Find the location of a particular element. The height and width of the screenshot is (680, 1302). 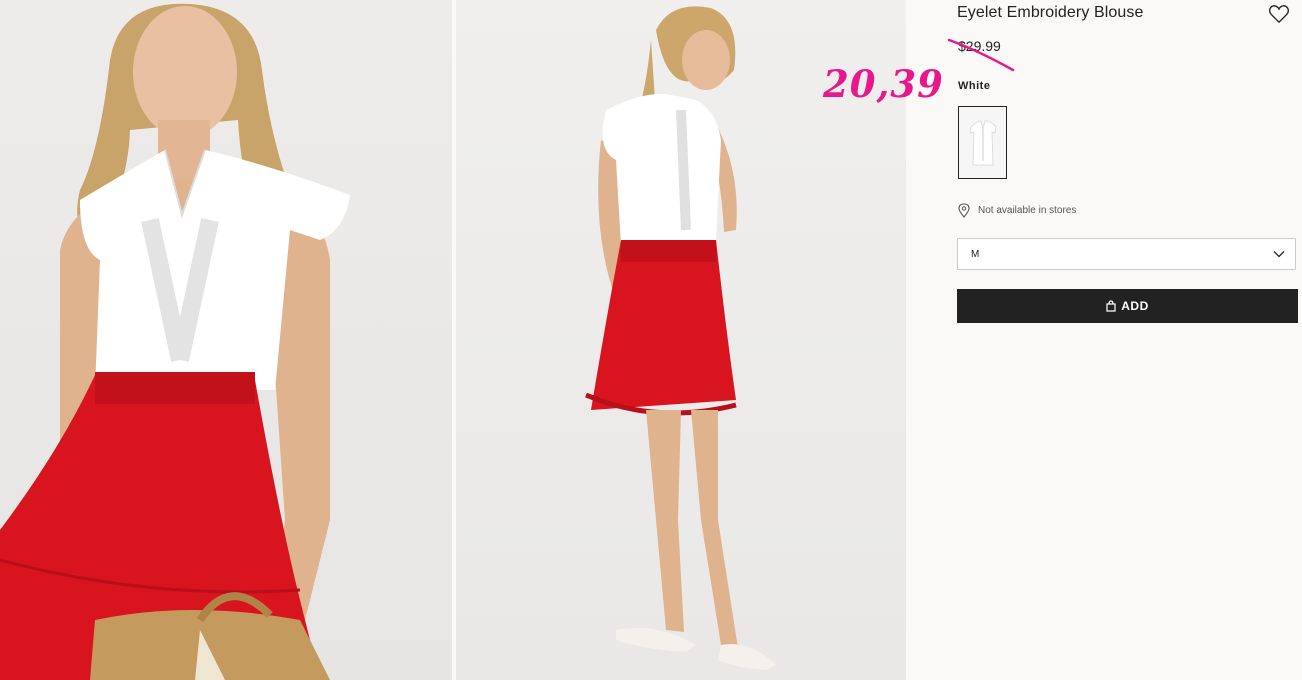

handwritten-sale-price: 20,39 is located at coordinates (883, 84).